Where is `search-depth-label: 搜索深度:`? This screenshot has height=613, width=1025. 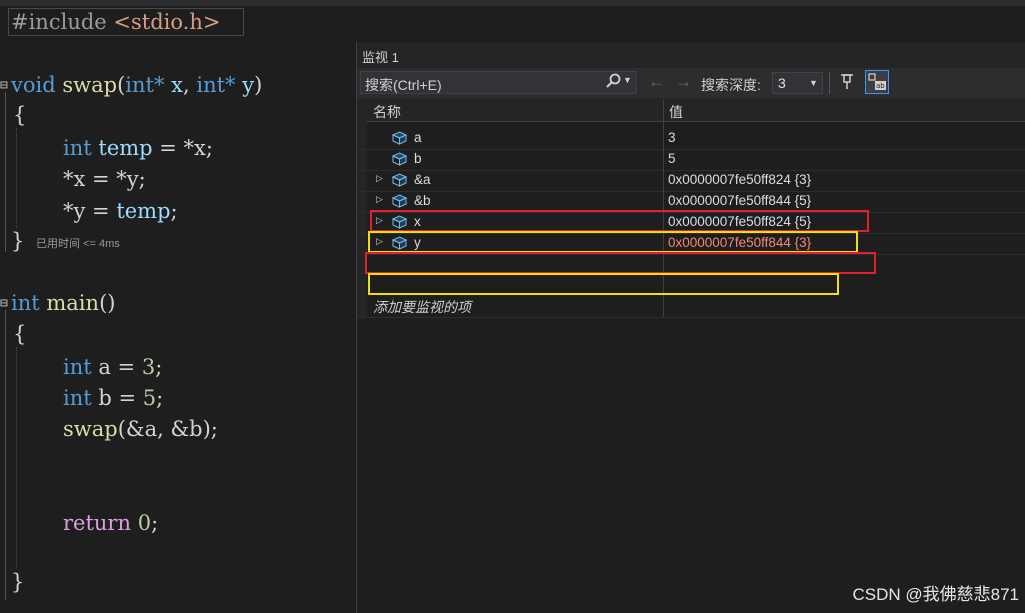 search-depth-label: 搜索深度: is located at coordinates (731, 85).